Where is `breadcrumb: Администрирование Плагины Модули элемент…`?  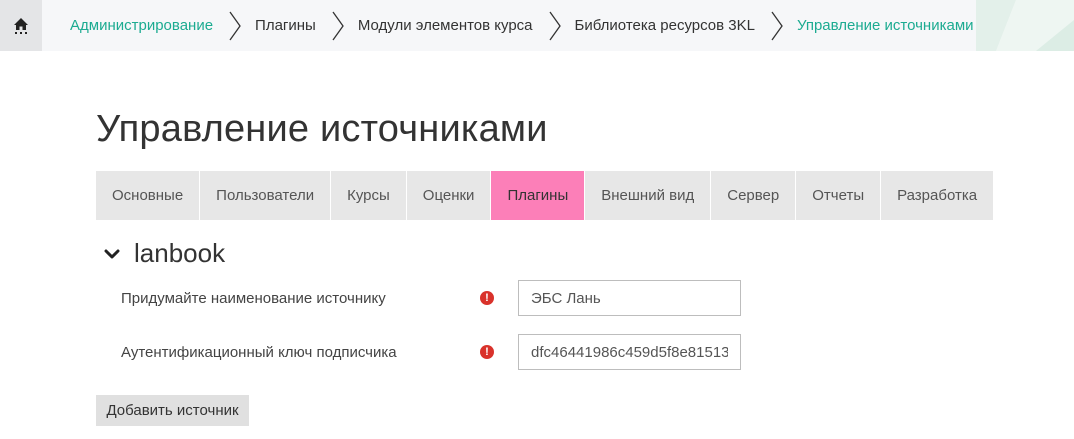 breadcrumb: Администрирование Плагины Модули элемент… is located at coordinates (512, 25).